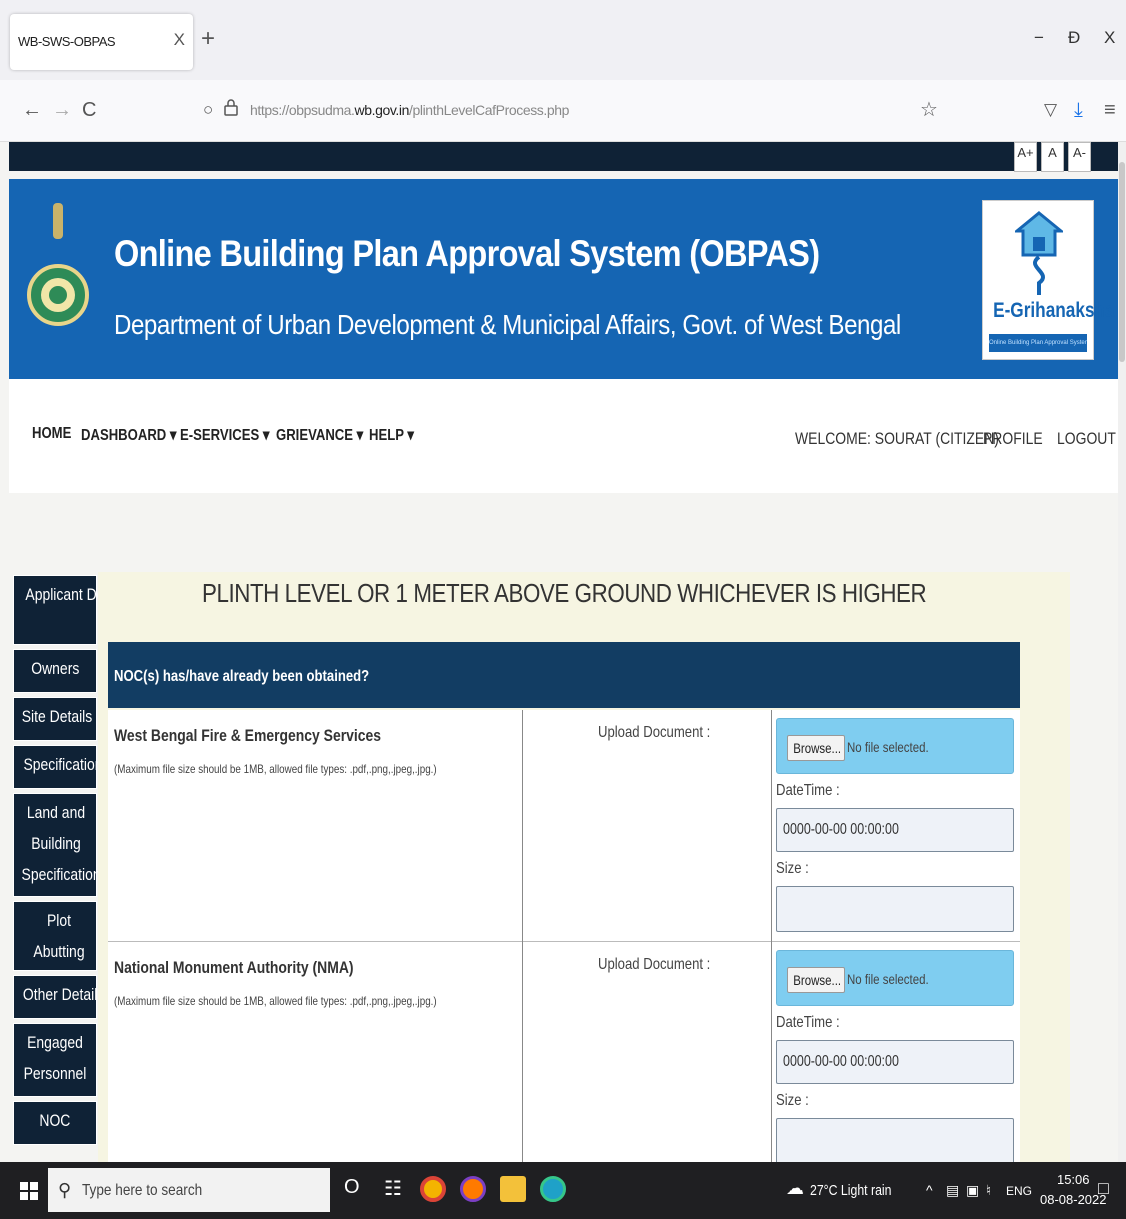 The image size is (1126, 1219). What do you see at coordinates (1079, 157) in the screenshot?
I see `font-decrease-button: A-` at bounding box center [1079, 157].